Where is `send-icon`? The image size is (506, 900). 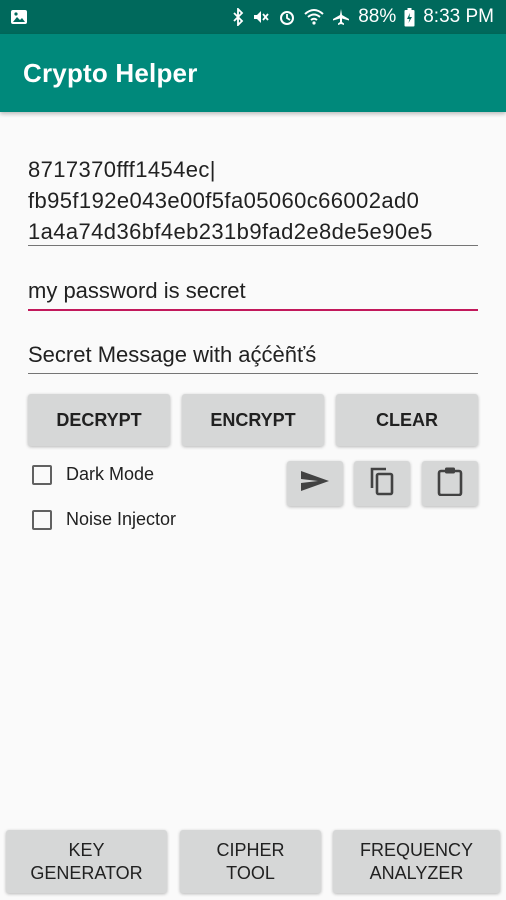
send-icon is located at coordinates (315, 483).